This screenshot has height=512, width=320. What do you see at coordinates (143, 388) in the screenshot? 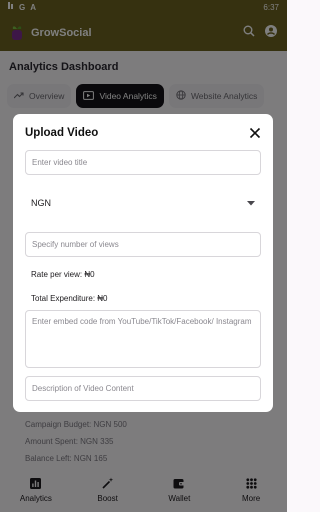
I see `description-input: Description of Video Content` at bounding box center [143, 388].